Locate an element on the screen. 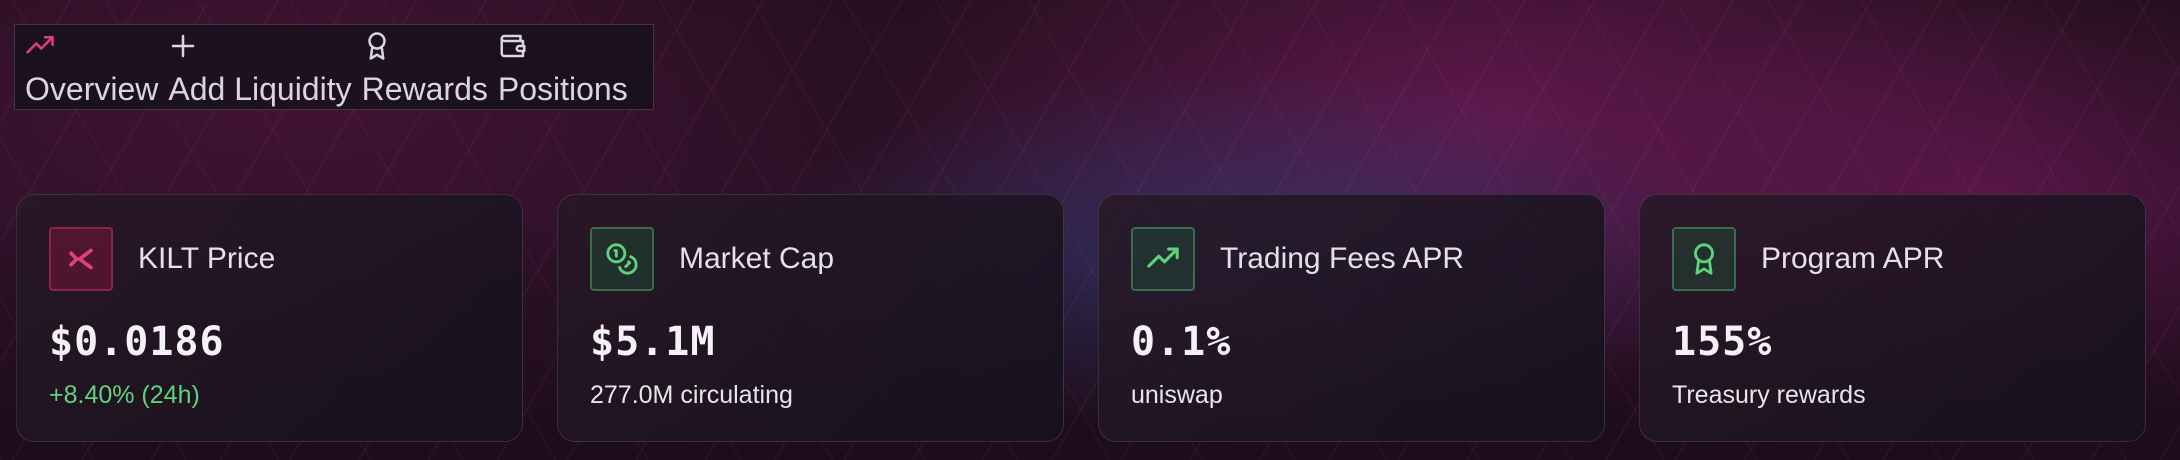 The image size is (2180, 460). card-title: Trading Fees APR is located at coordinates (1342, 258).